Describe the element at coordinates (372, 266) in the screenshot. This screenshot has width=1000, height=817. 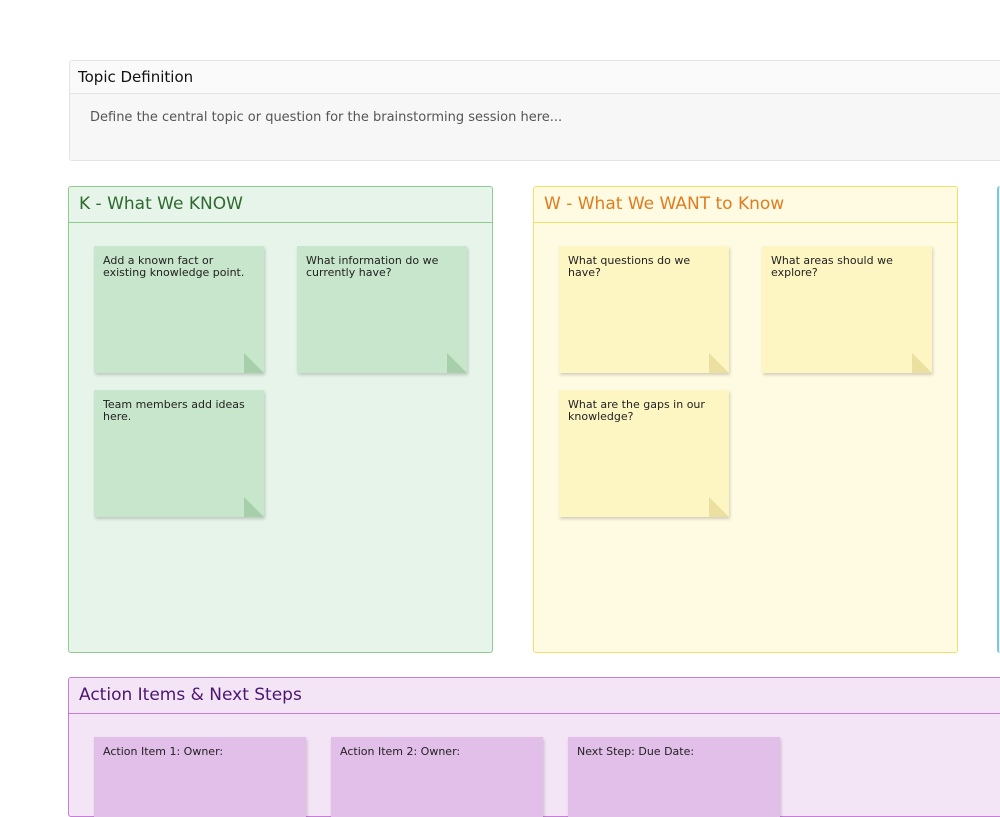
I see `sticky-note-text: What information do we currently have?` at that location.